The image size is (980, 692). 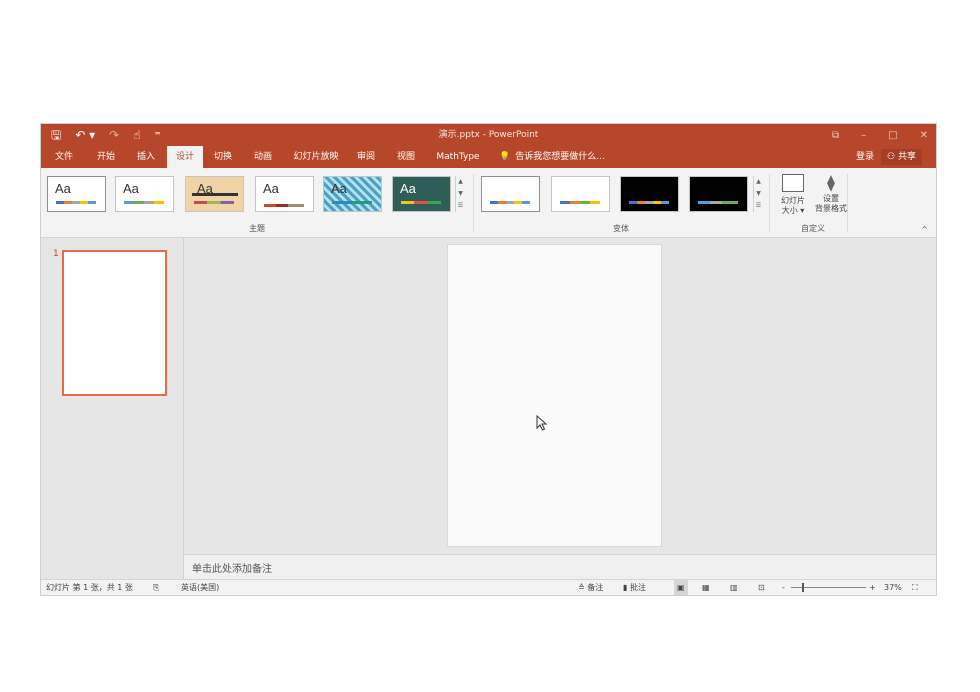 What do you see at coordinates (106, 157) in the screenshot?
I see `tab-home: 开始` at bounding box center [106, 157].